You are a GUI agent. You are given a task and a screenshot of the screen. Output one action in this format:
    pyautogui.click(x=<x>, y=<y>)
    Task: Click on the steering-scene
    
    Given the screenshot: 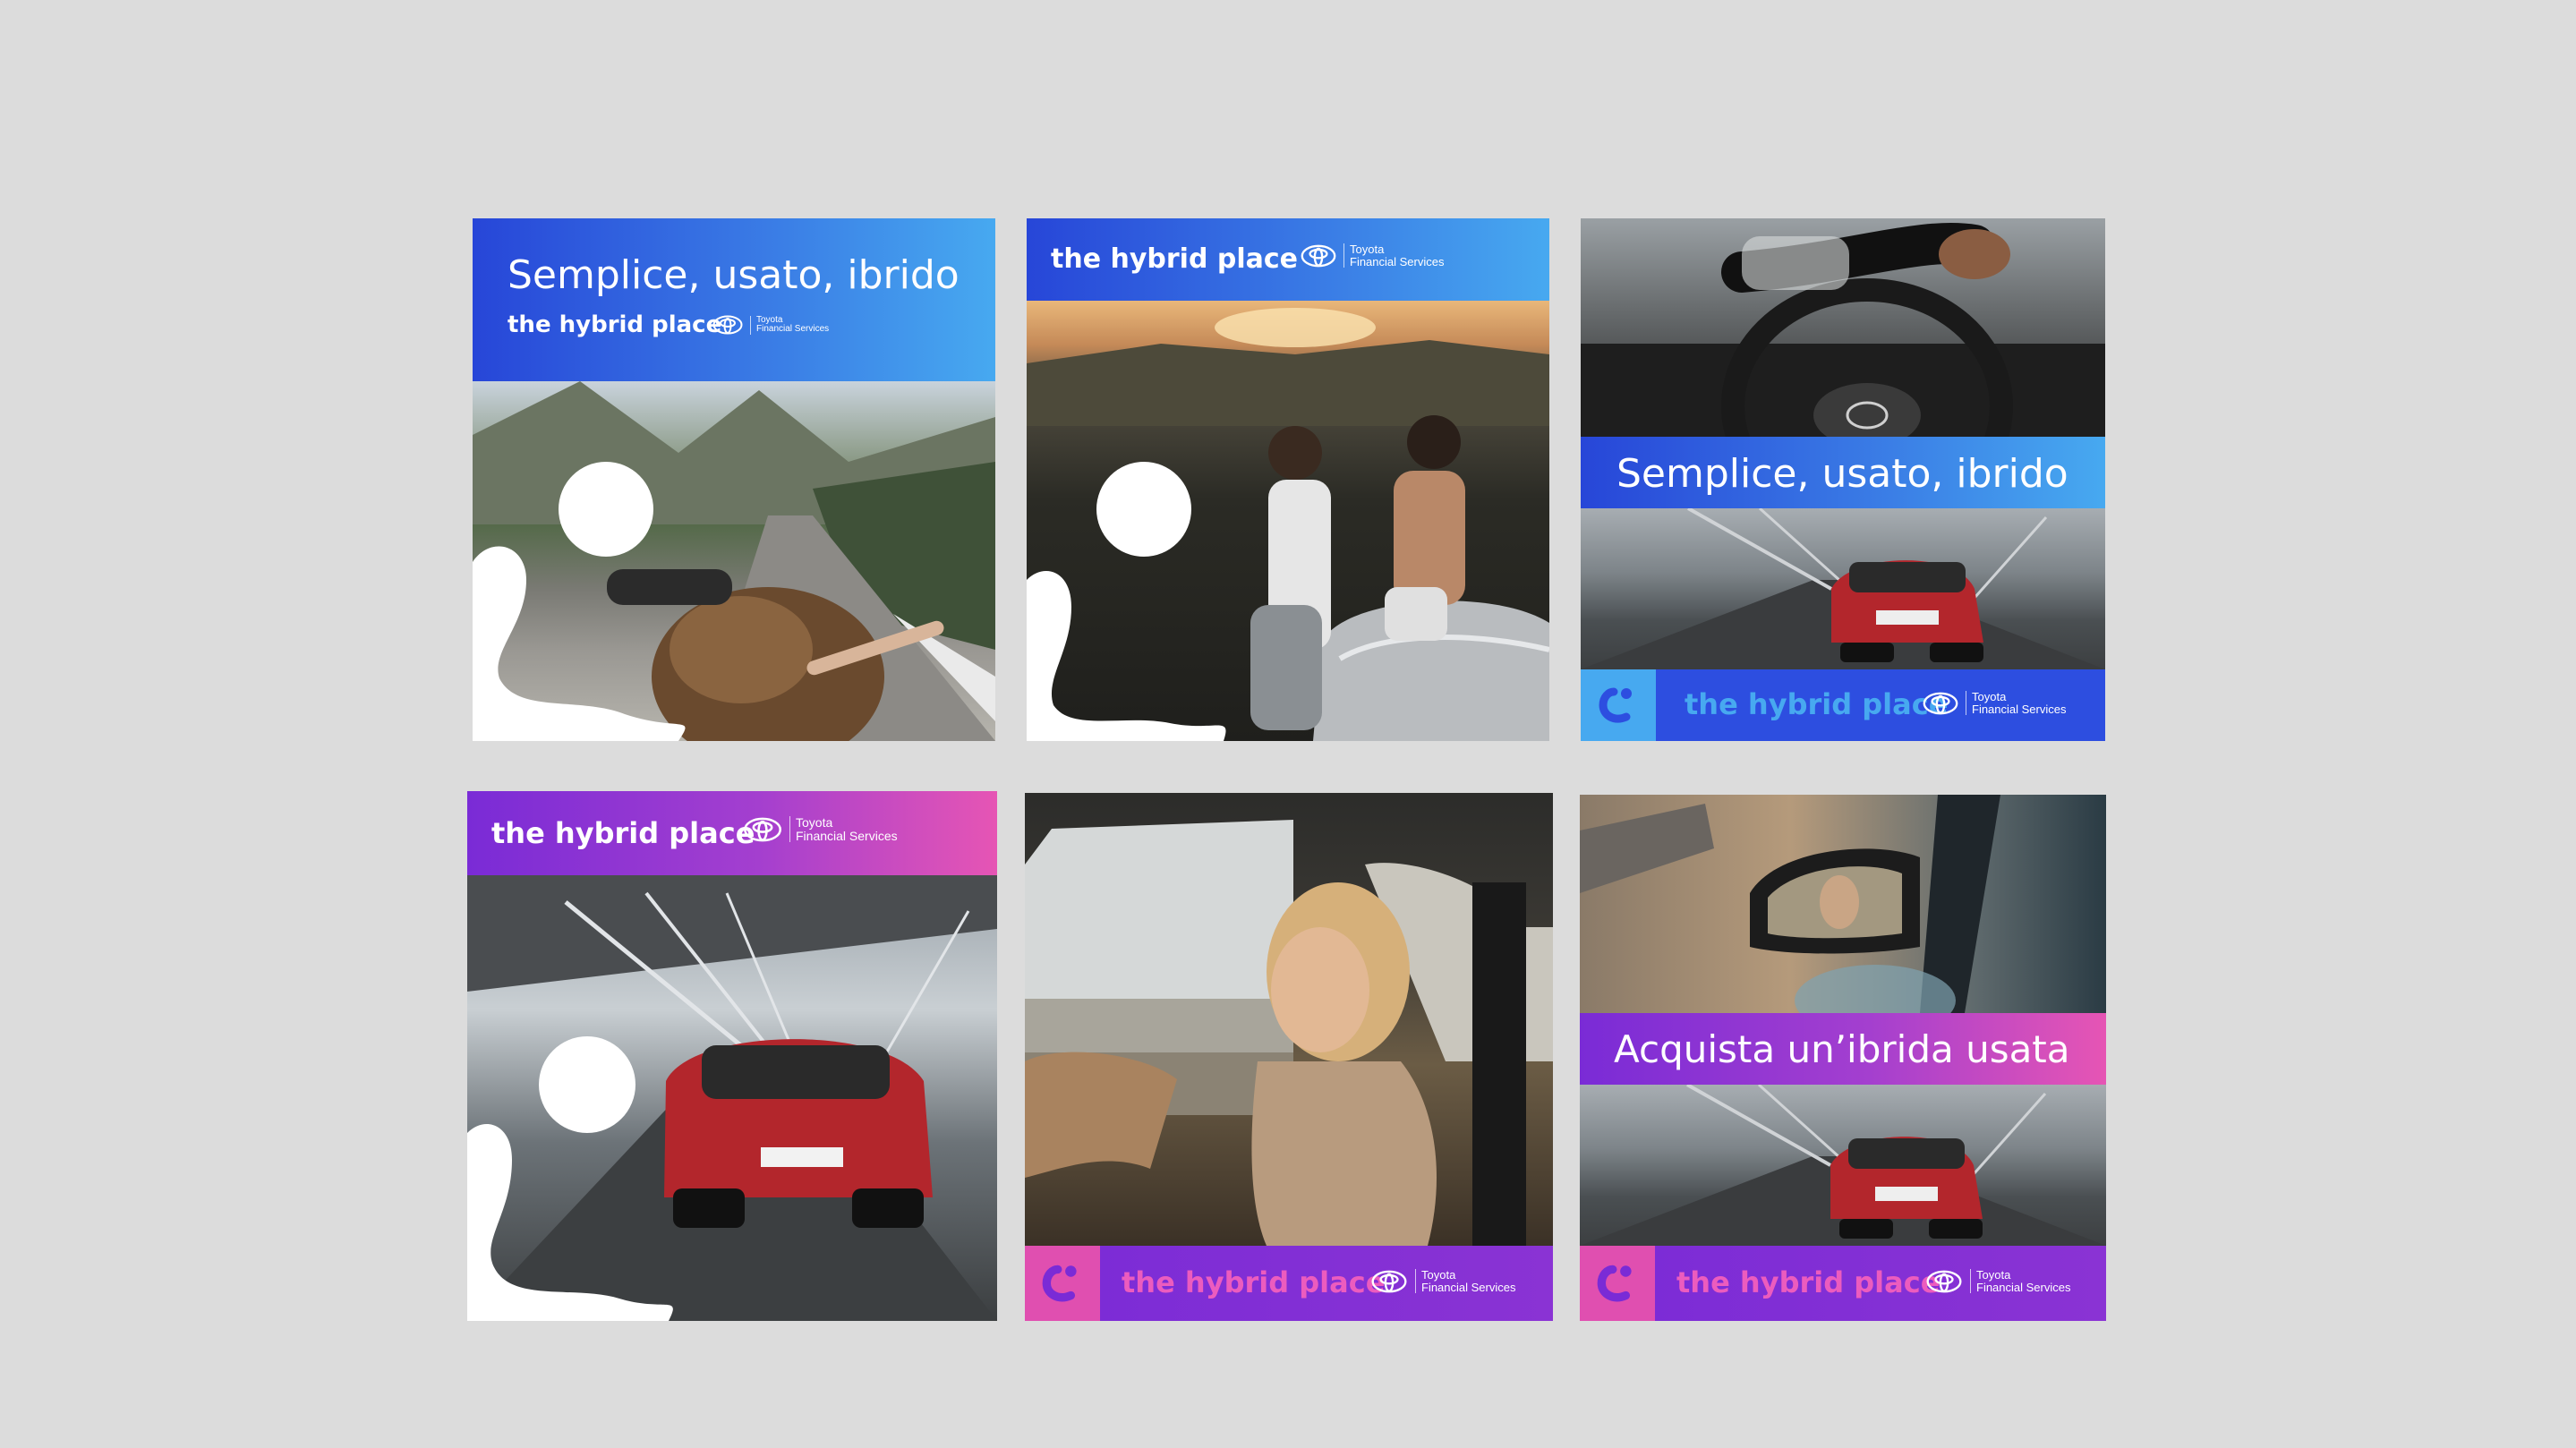 What is the action you would take?
    pyautogui.click(x=1843, y=330)
    